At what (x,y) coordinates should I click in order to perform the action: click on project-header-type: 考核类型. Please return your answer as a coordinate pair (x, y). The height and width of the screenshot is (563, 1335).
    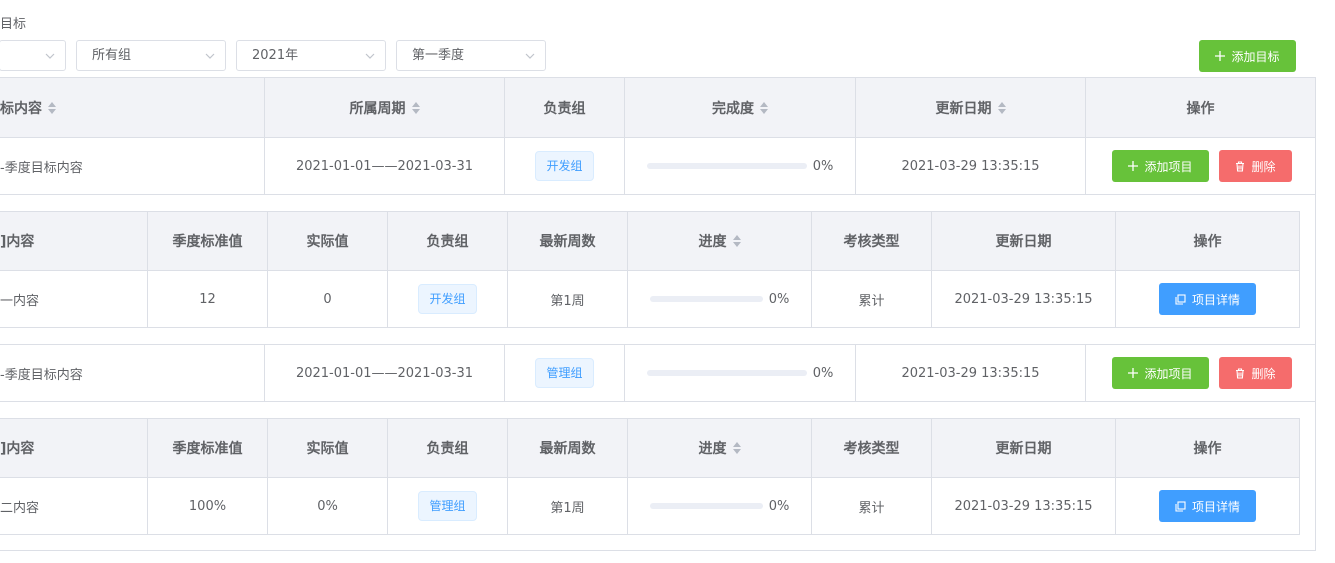
    Looking at the image, I should click on (872, 448).